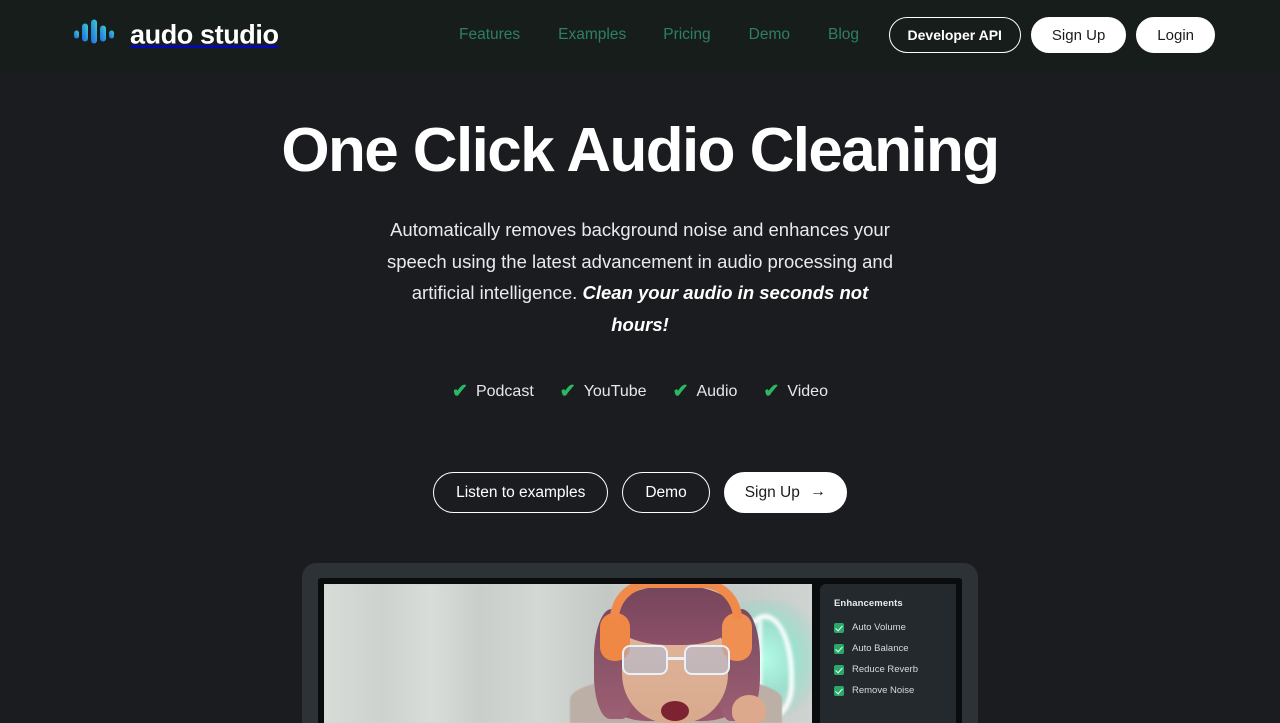 The height and width of the screenshot is (723, 1280). I want to click on hero-sign-up-button: Sign Up →, so click(785, 492).